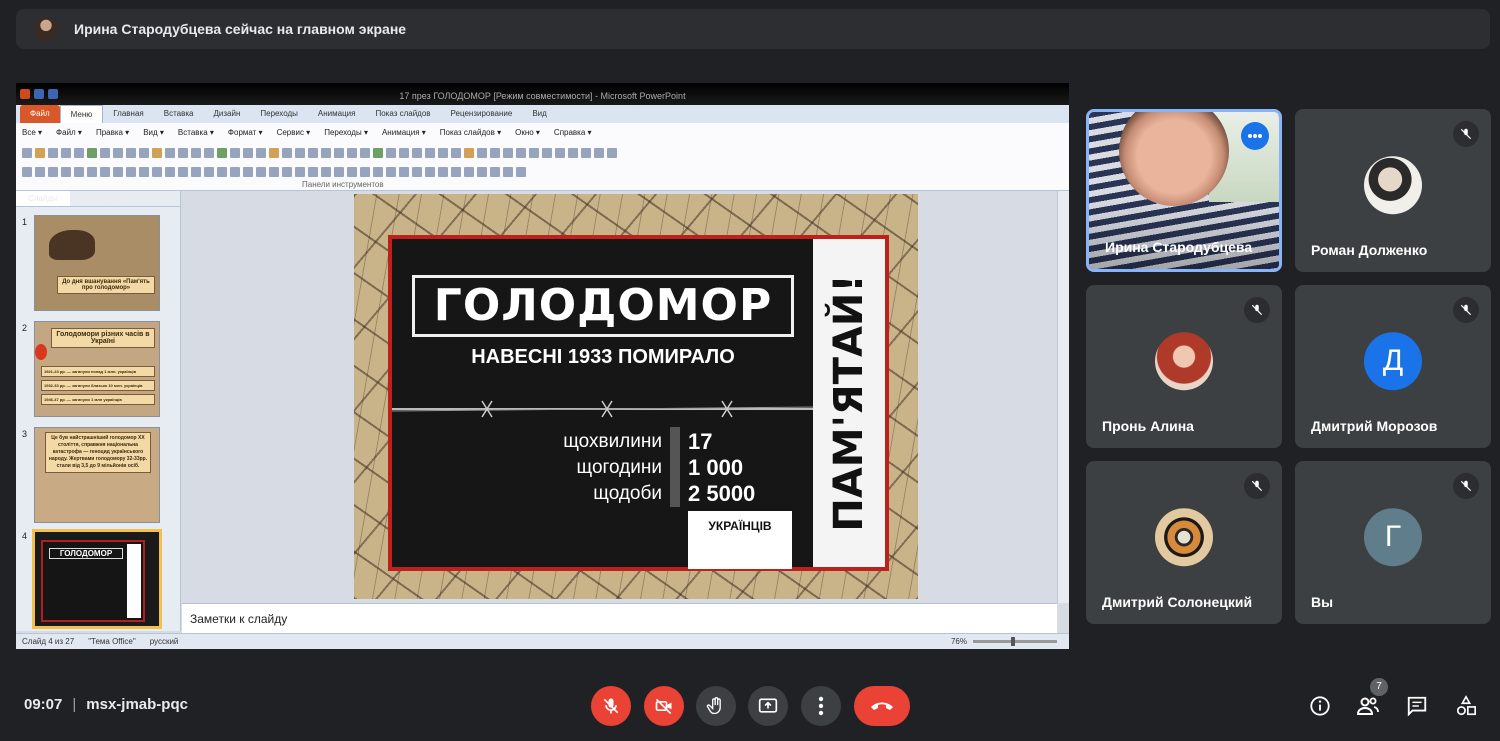 This screenshot has height=741, width=1500. I want to click on zoom-control: 76%, so click(1004, 641).